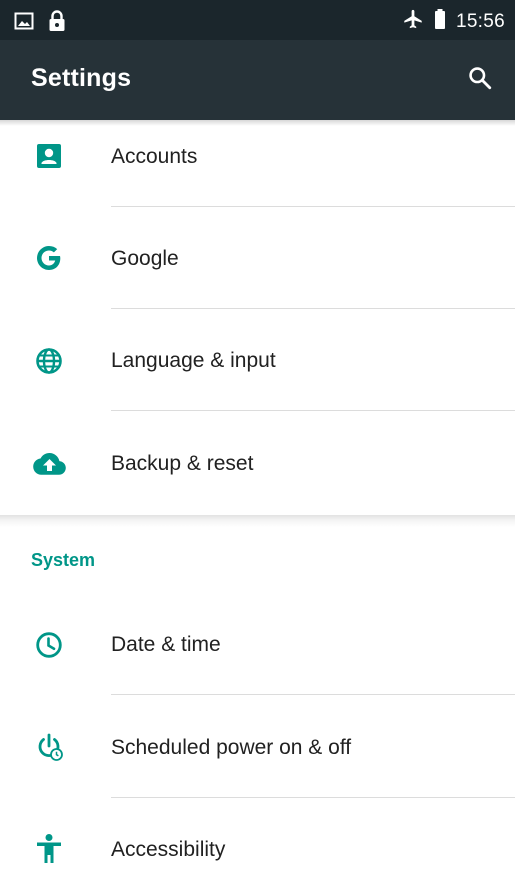  What do you see at coordinates (440, 22) in the screenshot?
I see `battery-icon` at bounding box center [440, 22].